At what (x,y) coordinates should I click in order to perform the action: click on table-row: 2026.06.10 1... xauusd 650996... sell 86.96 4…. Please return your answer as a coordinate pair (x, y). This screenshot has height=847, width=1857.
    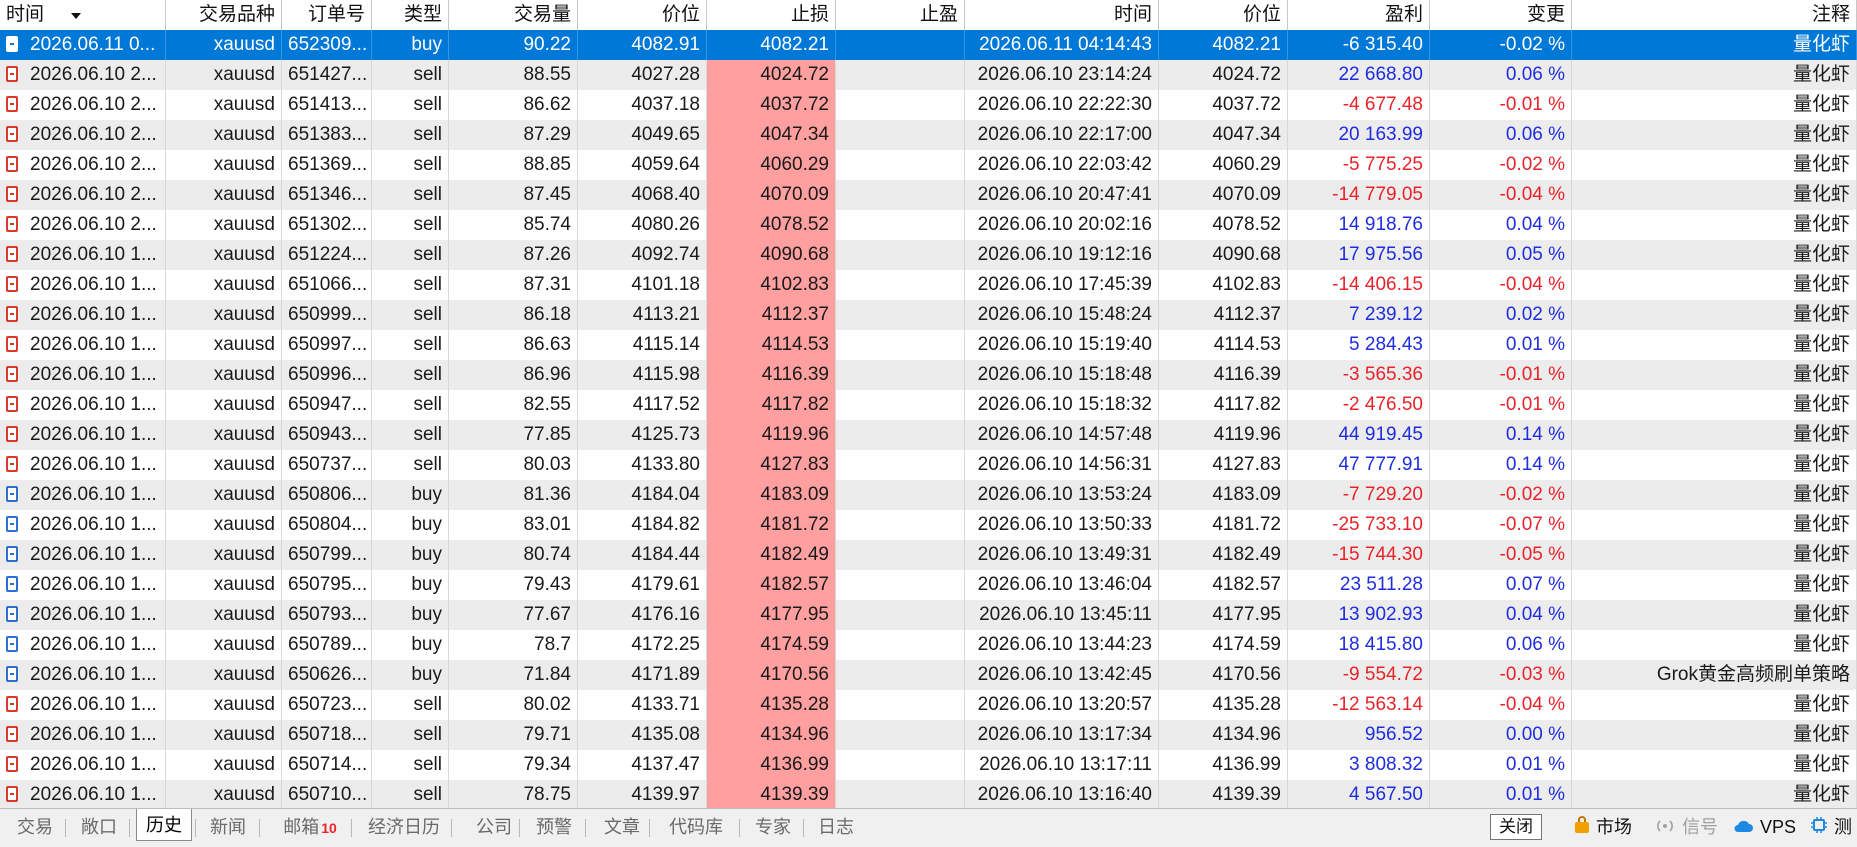
    Looking at the image, I should click on (928, 375).